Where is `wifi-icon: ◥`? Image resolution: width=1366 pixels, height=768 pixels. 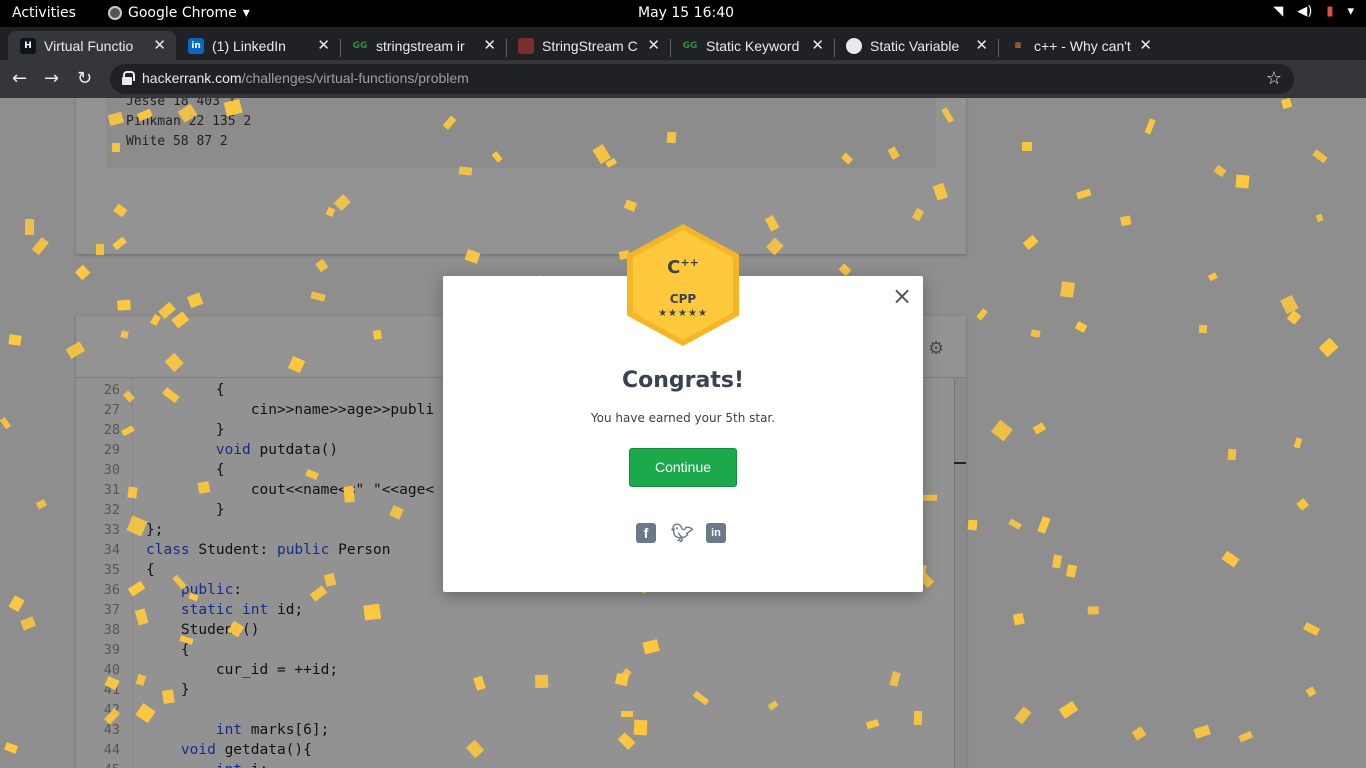 wifi-icon: ◥ is located at coordinates (1278, 11).